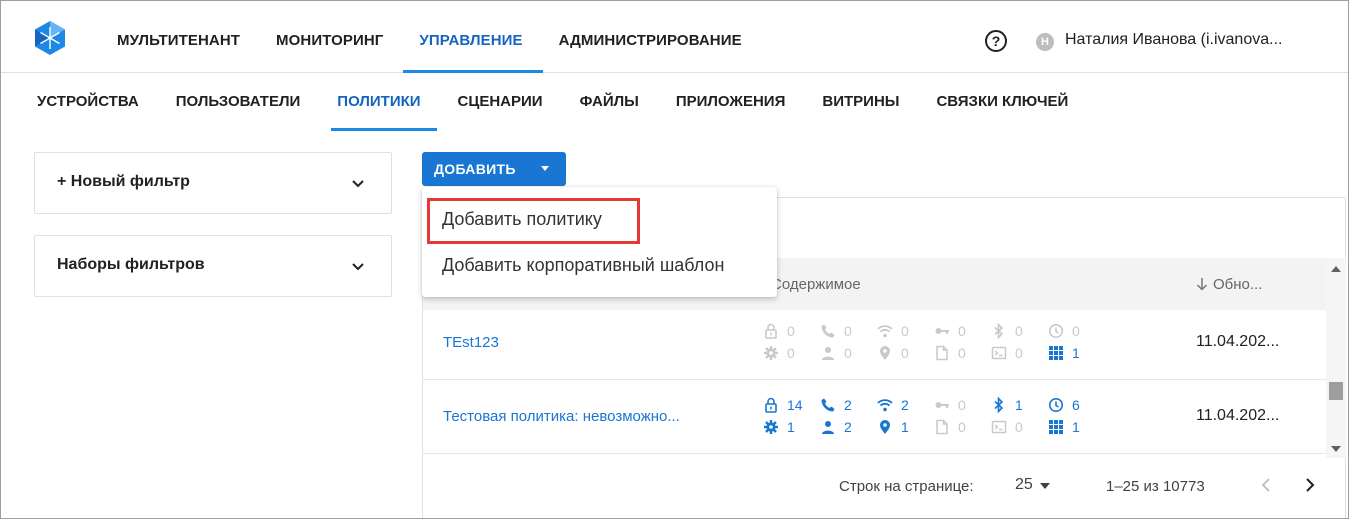 The image size is (1349, 519). I want to click on policy-content-icons: 14 2 2 0 1 6 1 2 1 0 0 1, so click(953, 416).